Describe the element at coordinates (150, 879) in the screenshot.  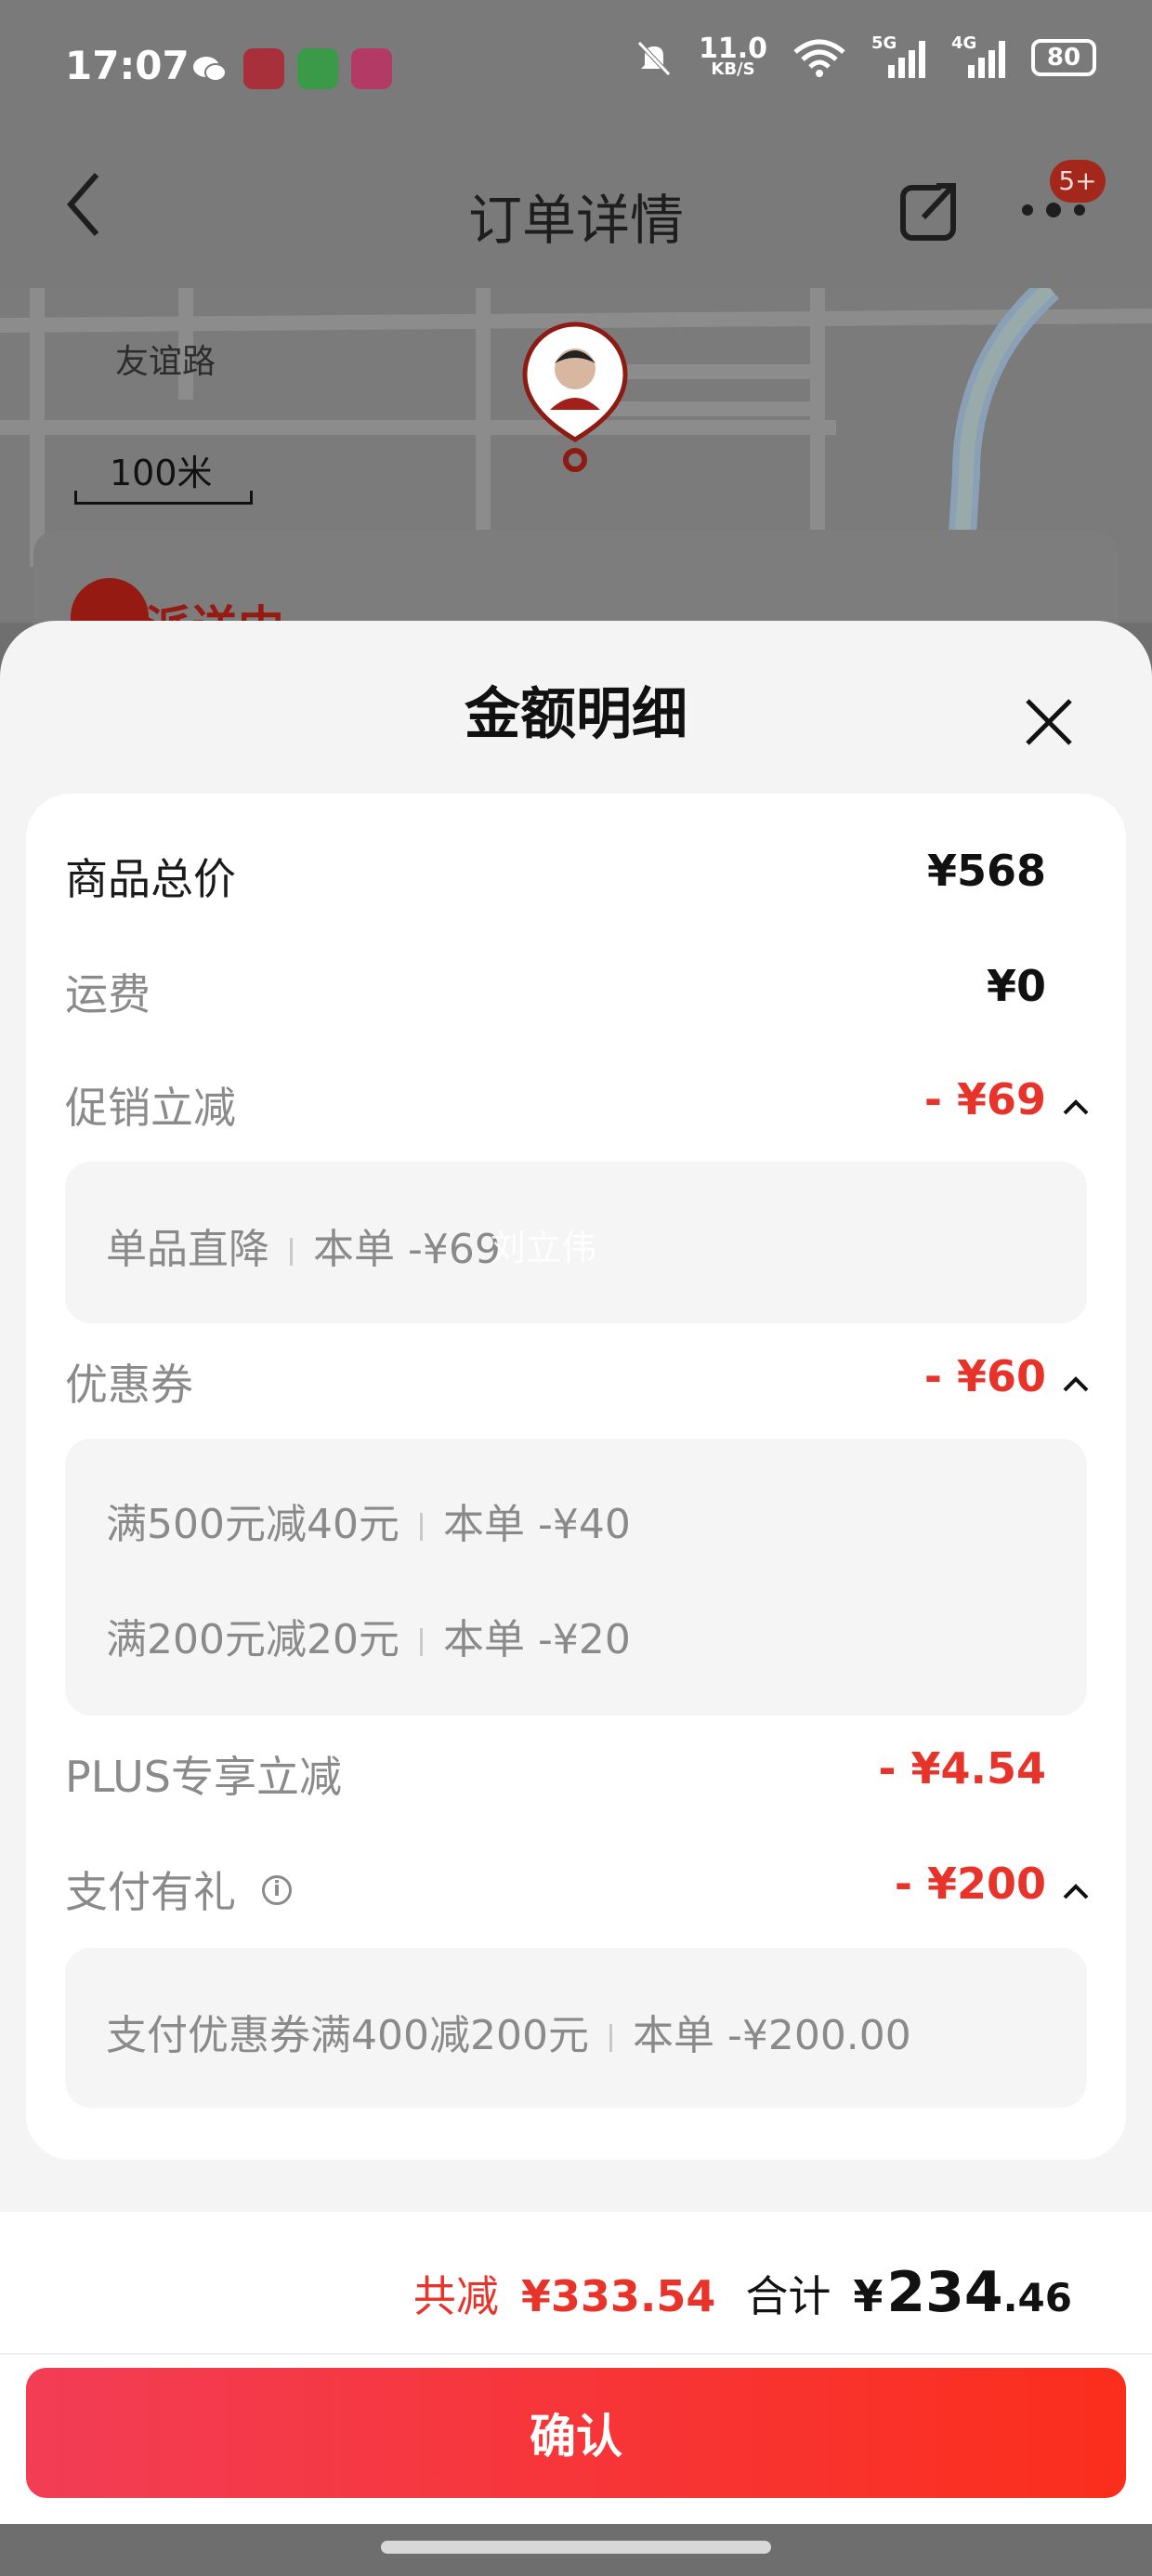
I see `goods-total-label: 商品总价` at that location.